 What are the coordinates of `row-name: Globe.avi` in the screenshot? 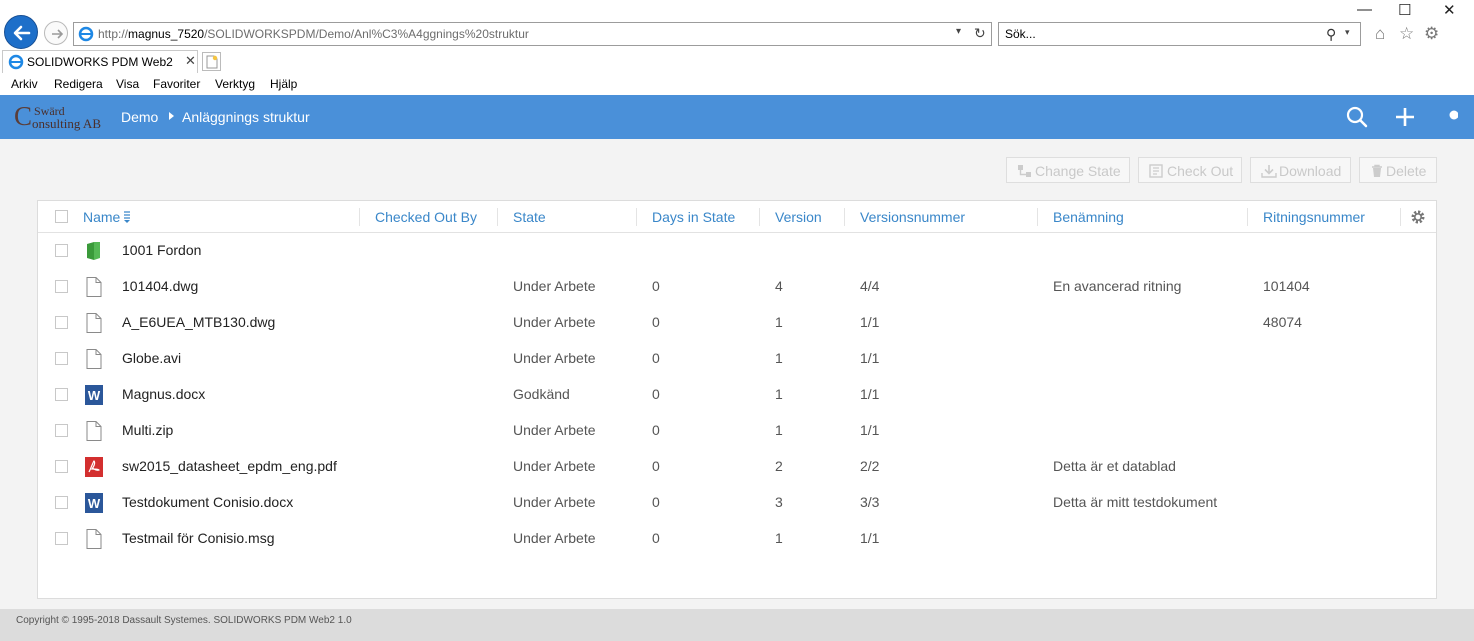 It's located at (151, 358).